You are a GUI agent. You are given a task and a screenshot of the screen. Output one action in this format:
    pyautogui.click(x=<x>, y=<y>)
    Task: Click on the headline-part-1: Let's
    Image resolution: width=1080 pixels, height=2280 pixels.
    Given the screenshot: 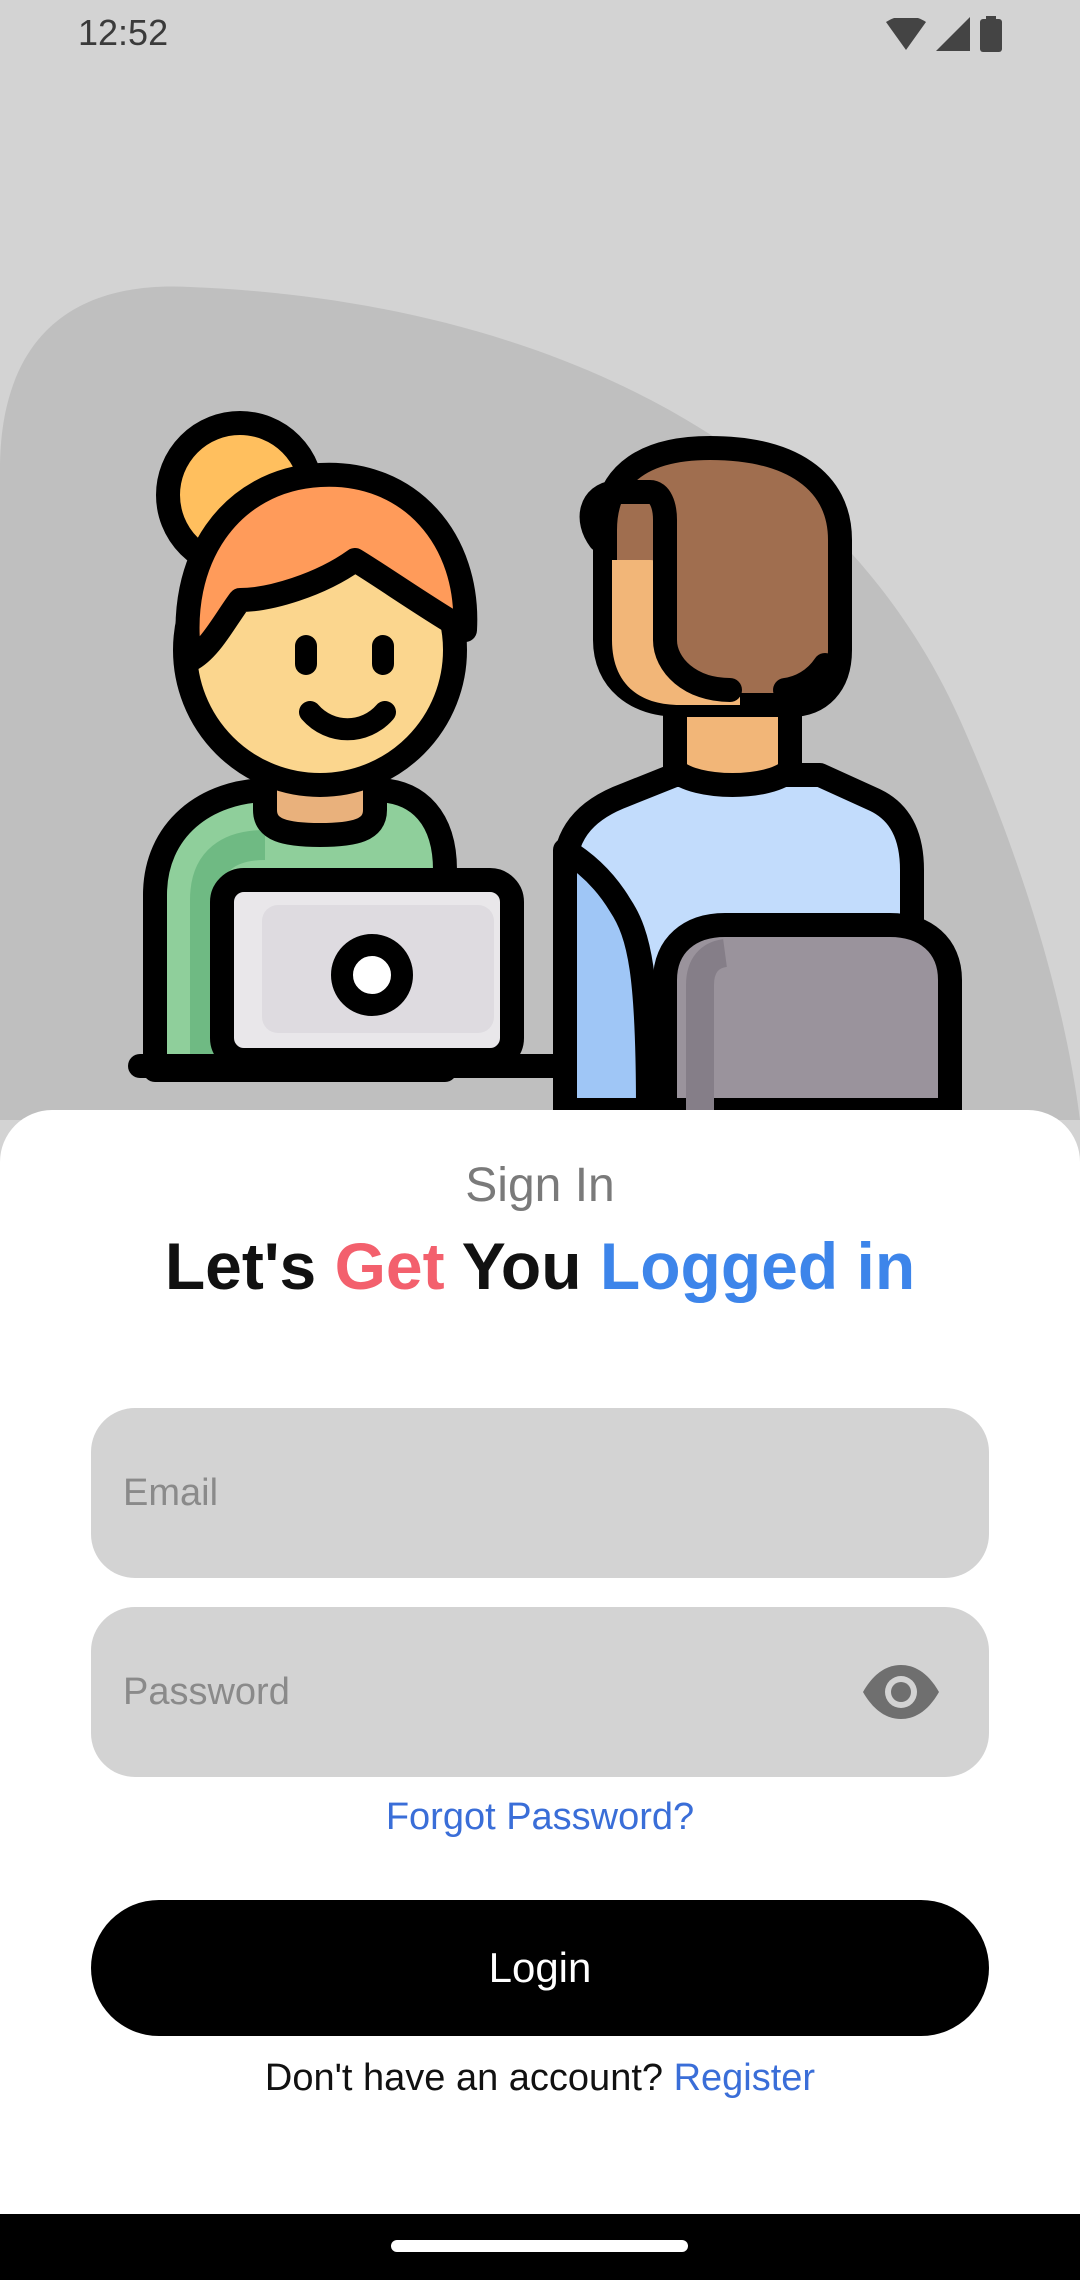 What is the action you would take?
    pyautogui.click(x=249, y=1266)
    